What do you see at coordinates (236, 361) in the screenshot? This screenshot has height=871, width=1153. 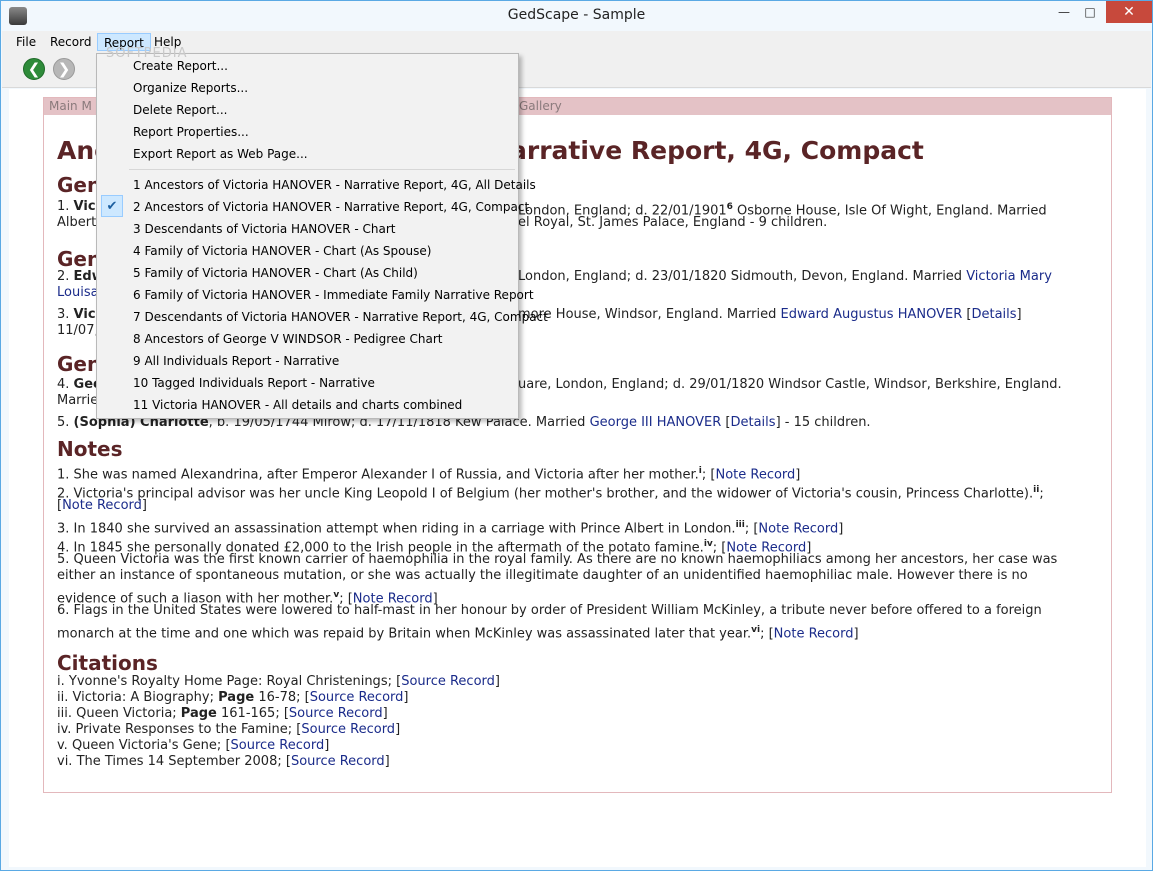 I see `menu-report-9: 9 All Individuals Report - Narrative` at bounding box center [236, 361].